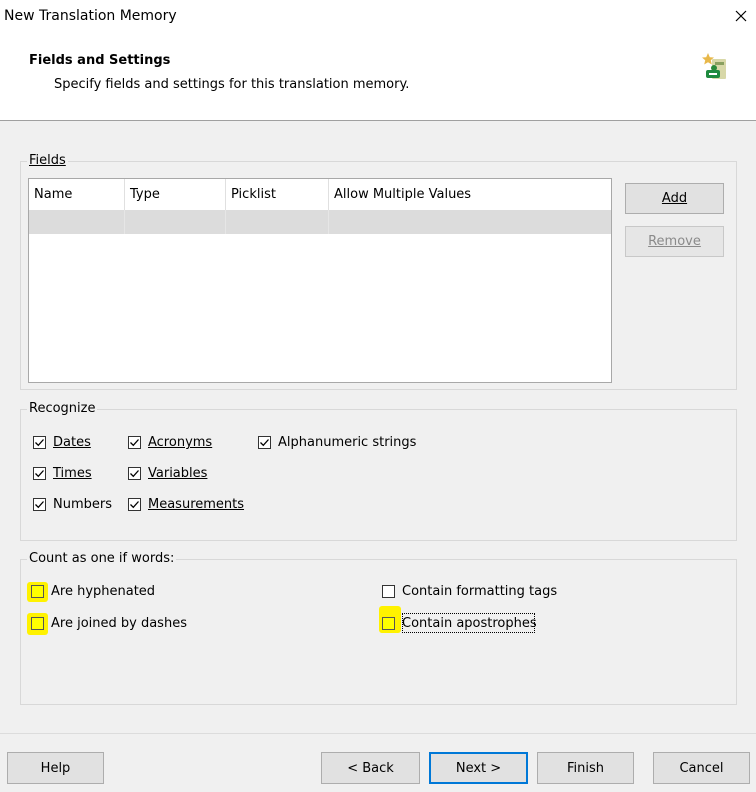 The width and height of the screenshot is (756, 792). I want to click on column-picklist: Picklist, so click(277, 194).